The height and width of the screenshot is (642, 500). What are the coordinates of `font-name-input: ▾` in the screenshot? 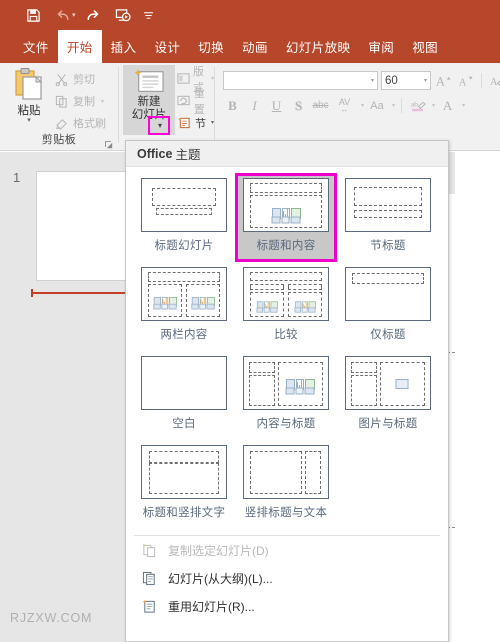 It's located at (300, 80).